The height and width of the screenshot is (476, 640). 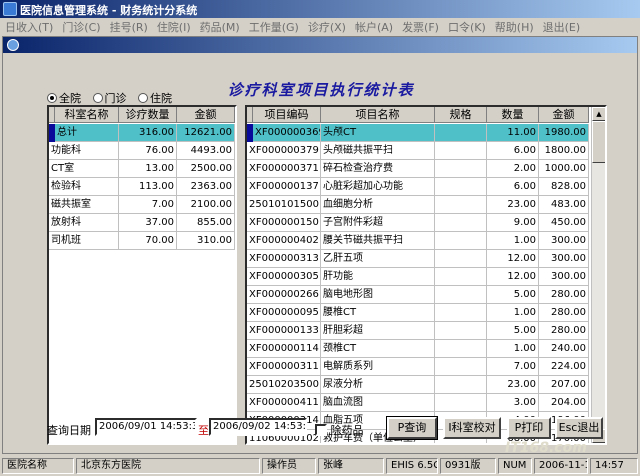 What do you see at coordinates (418, 133) in the screenshot?
I see `table-row: XF000000369 头颅CT 11.00 1980.00` at bounding box center [418, 133].